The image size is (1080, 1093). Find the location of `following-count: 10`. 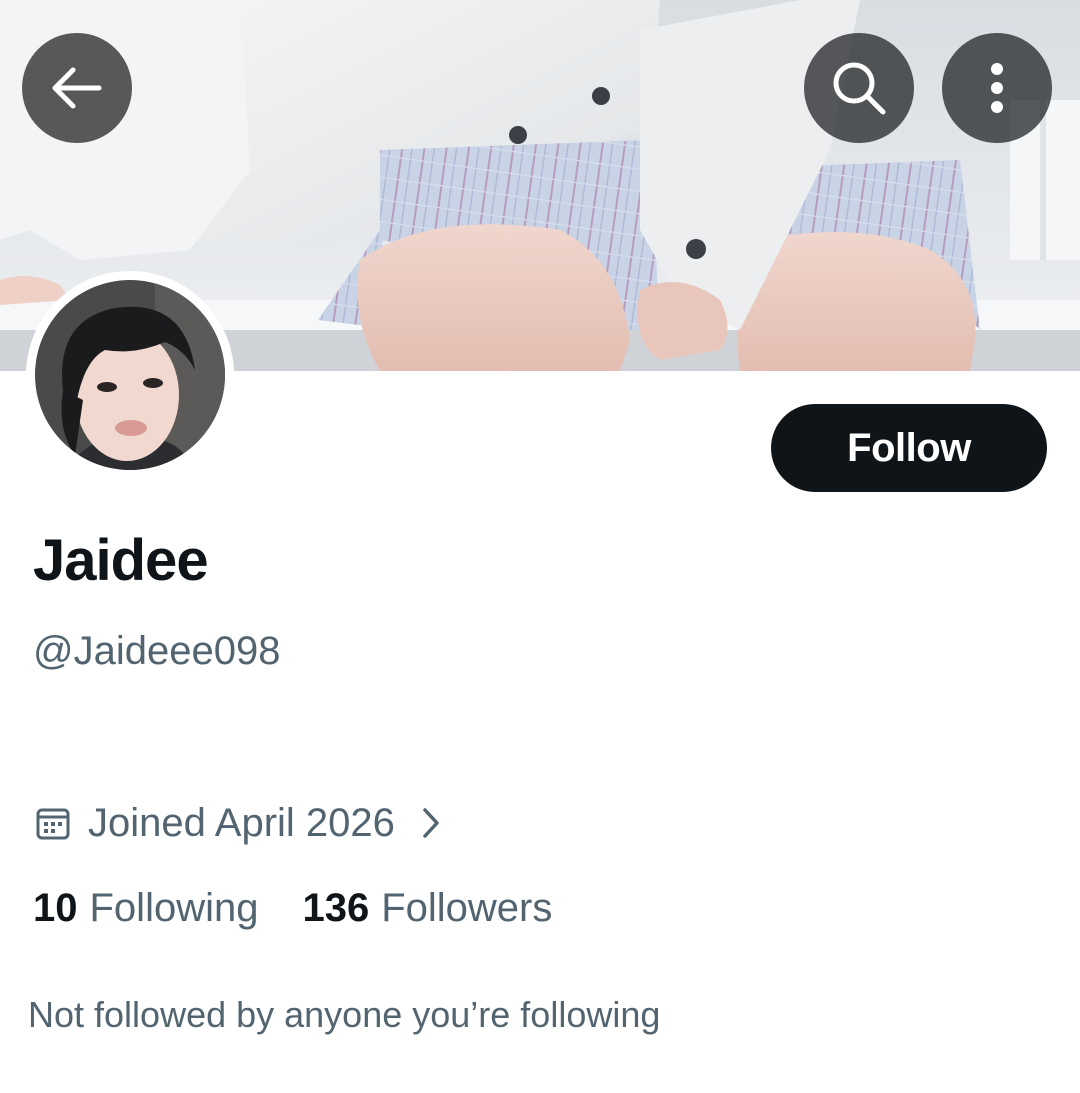

following-count: 10 is located at coordinates (55, 908).